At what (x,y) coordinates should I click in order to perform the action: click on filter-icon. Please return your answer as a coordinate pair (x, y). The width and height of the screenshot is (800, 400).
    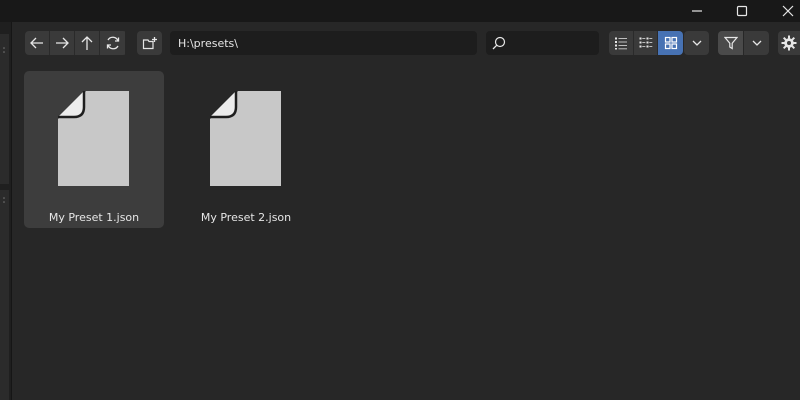
    Looking at the image, I should click on (730, 43).